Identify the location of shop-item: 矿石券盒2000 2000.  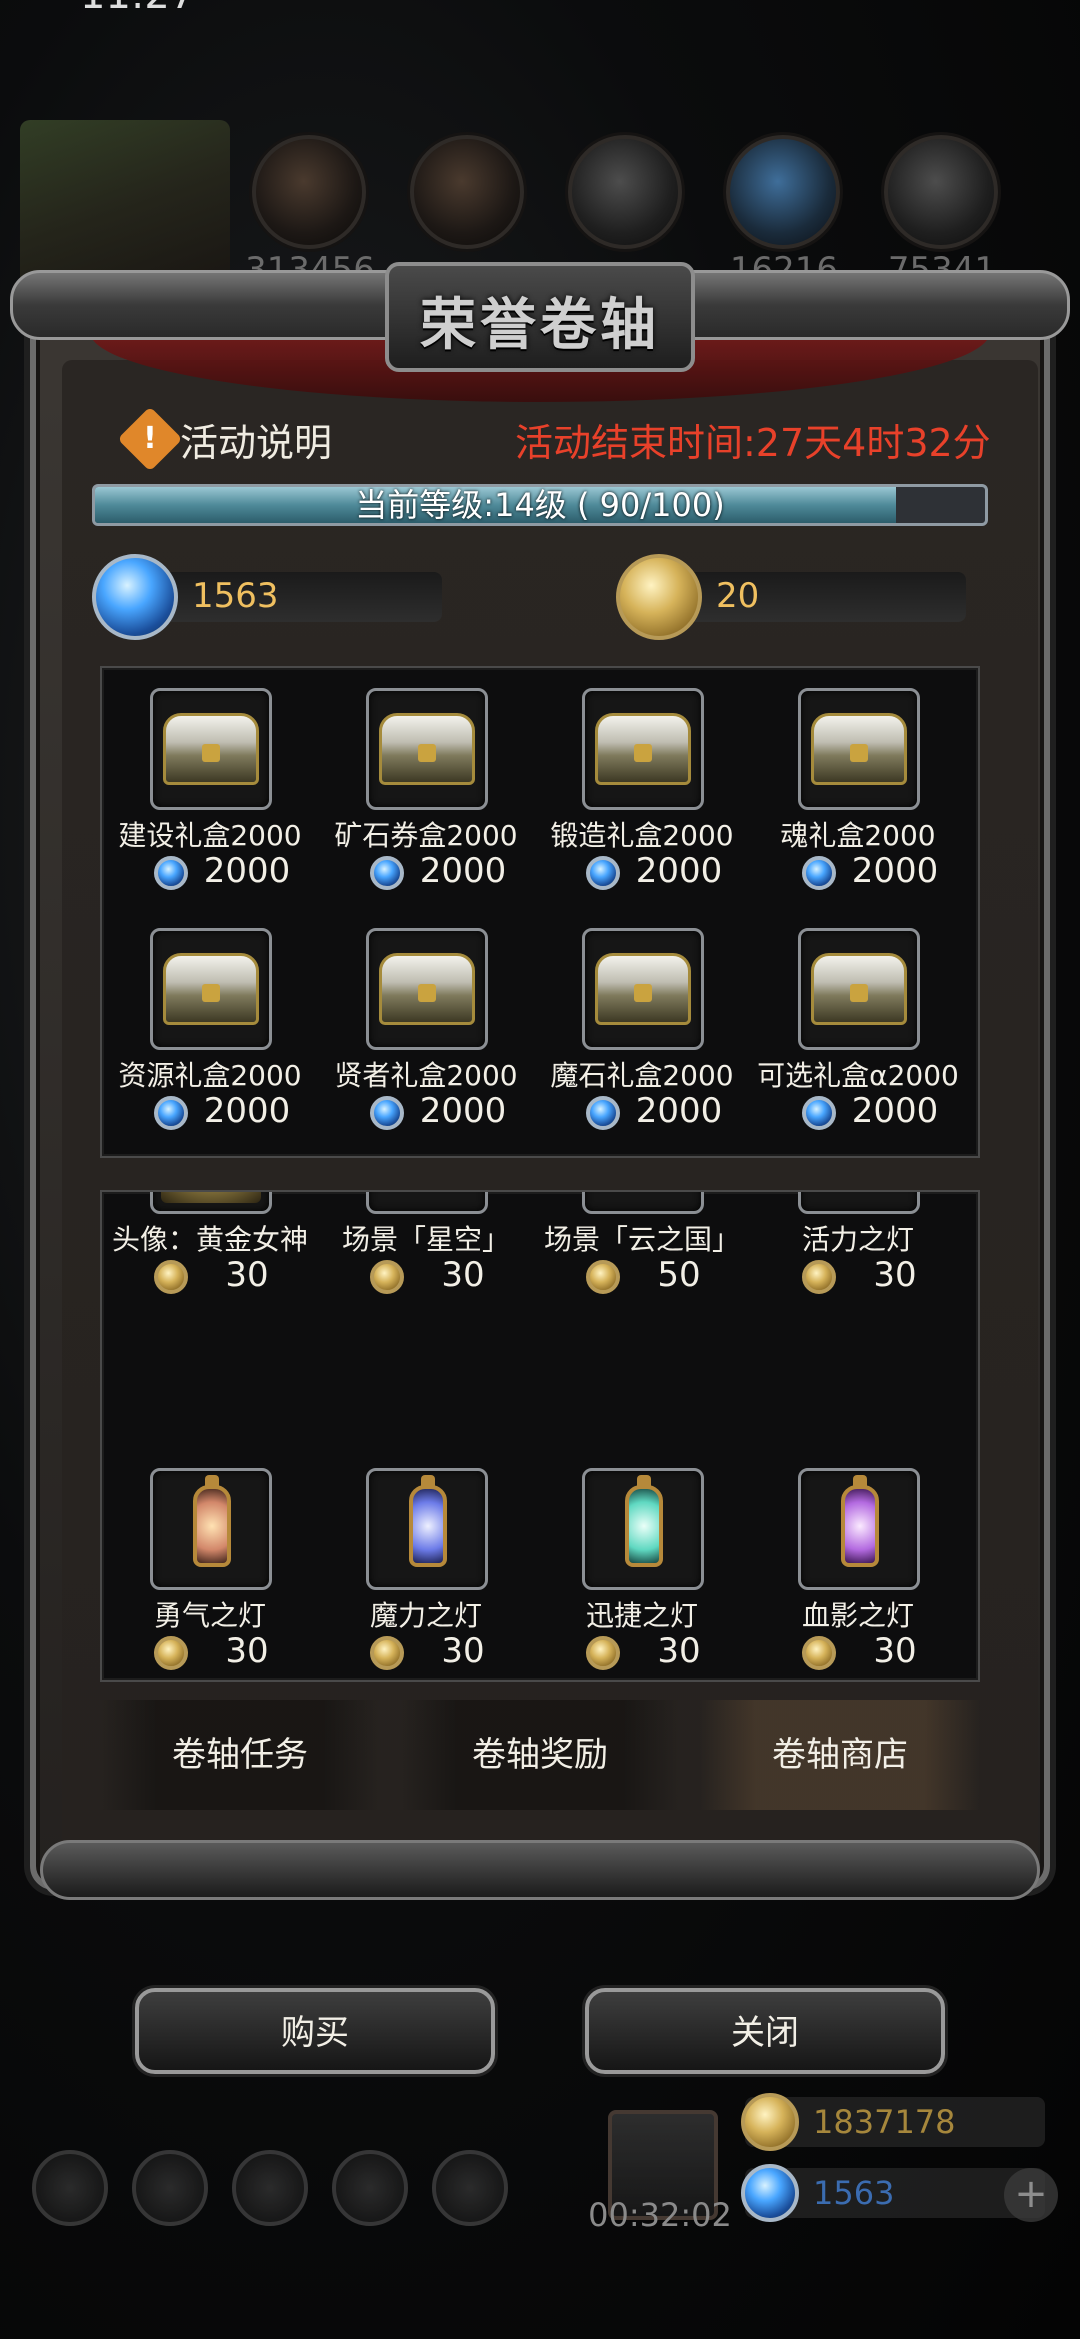
(426, 783).